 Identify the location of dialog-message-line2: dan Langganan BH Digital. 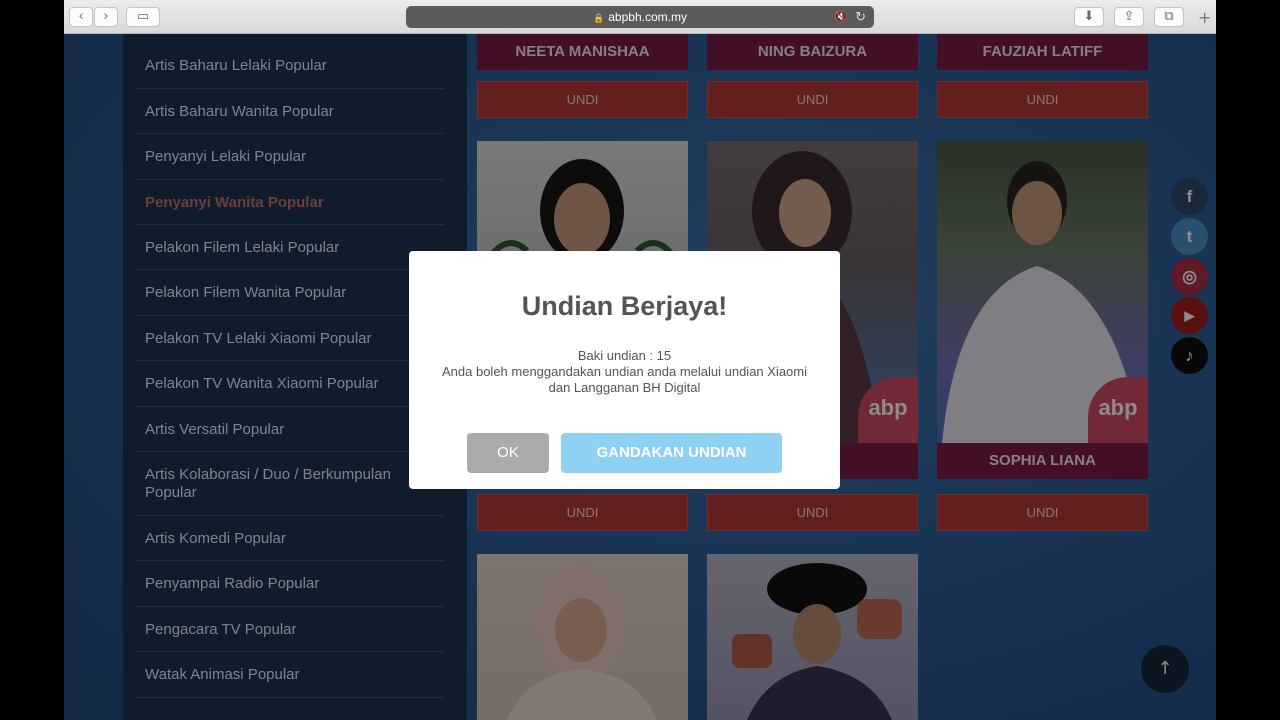
(624, 387).